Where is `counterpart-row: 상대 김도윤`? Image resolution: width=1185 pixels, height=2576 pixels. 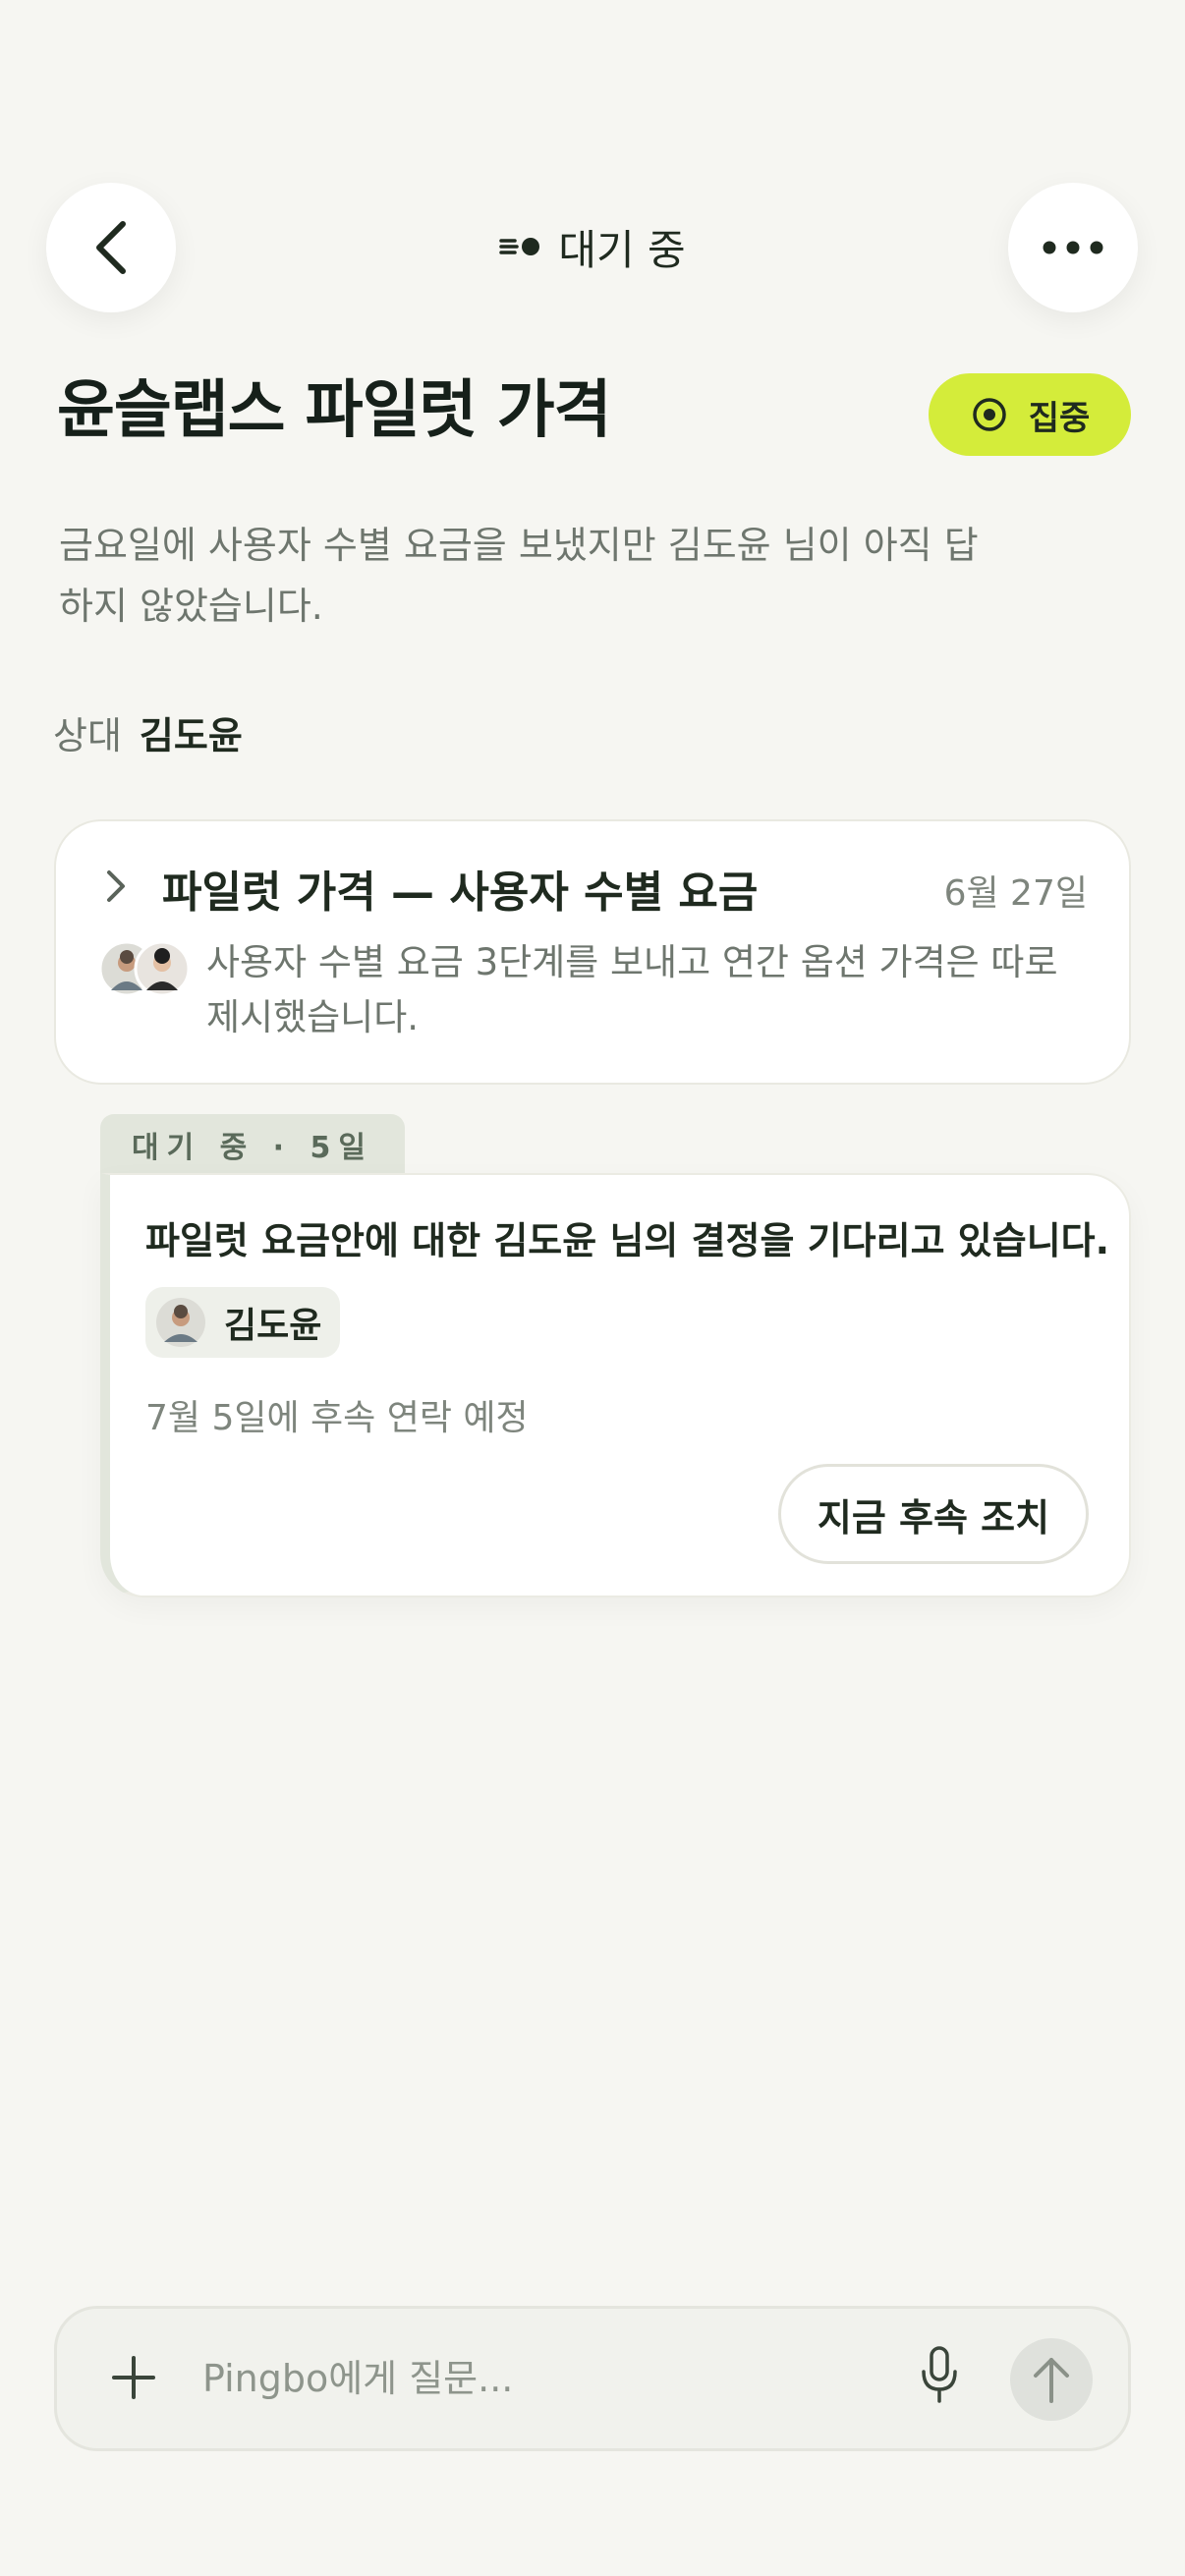 counterpart-row: 상대 김도윤 is located at coordinates (148, 732).